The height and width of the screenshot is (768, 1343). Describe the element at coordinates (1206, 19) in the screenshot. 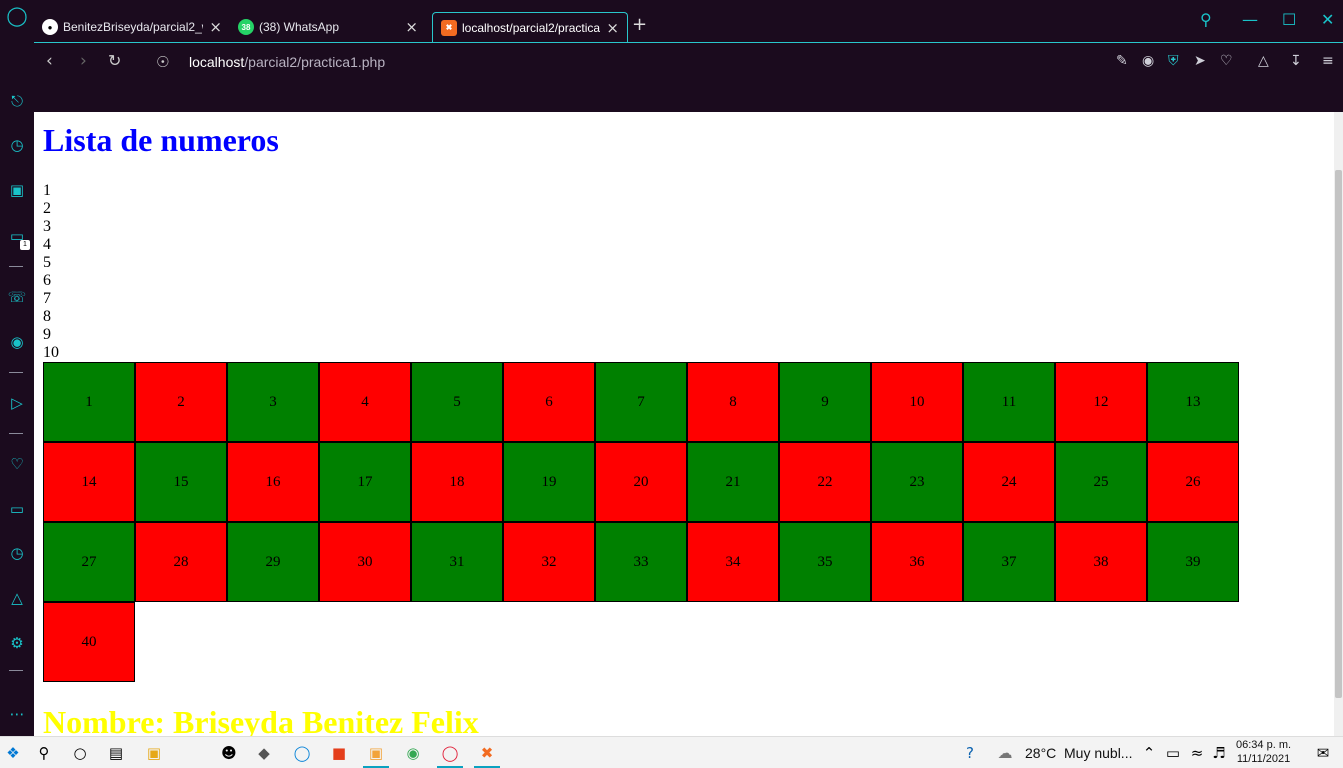

I see `search-tabs-icon: ⚲` at that location.